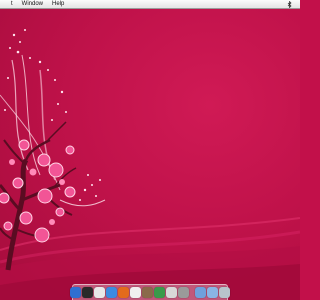 The image size is (320, 300). I want to click on menu-item-help: Help, so click(58, 4).